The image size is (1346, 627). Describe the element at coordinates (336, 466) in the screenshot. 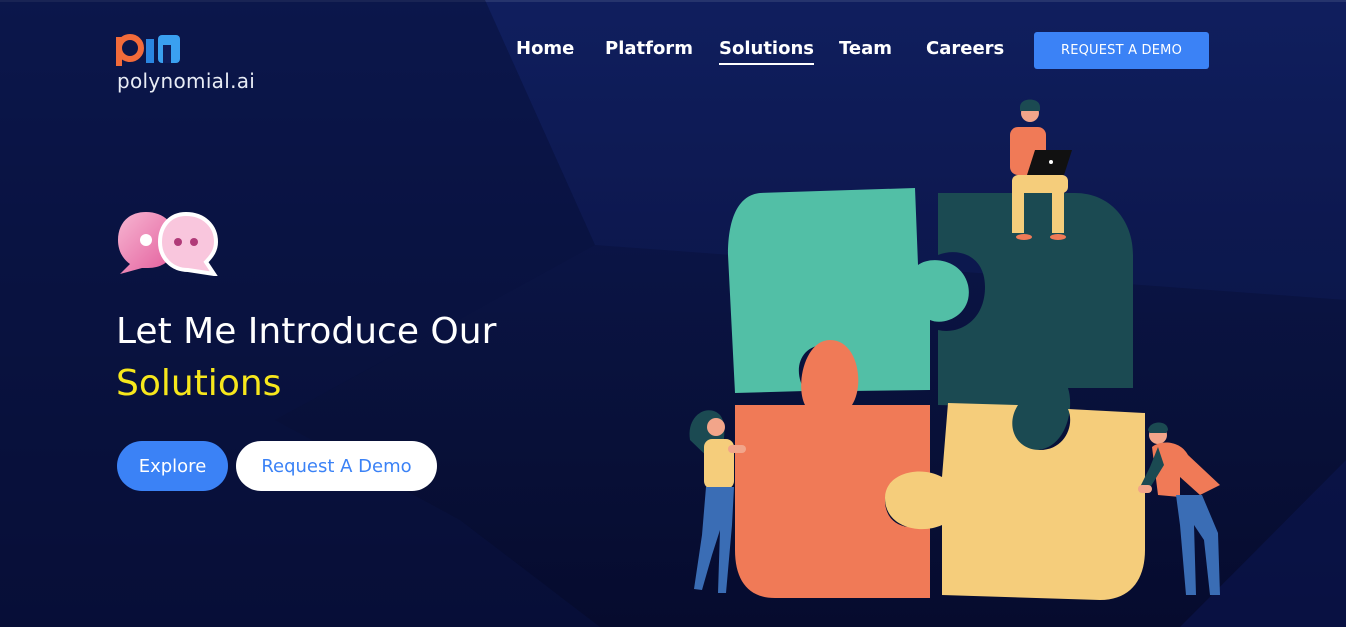

I see `request-demo-button: Request A Demo` at that location.